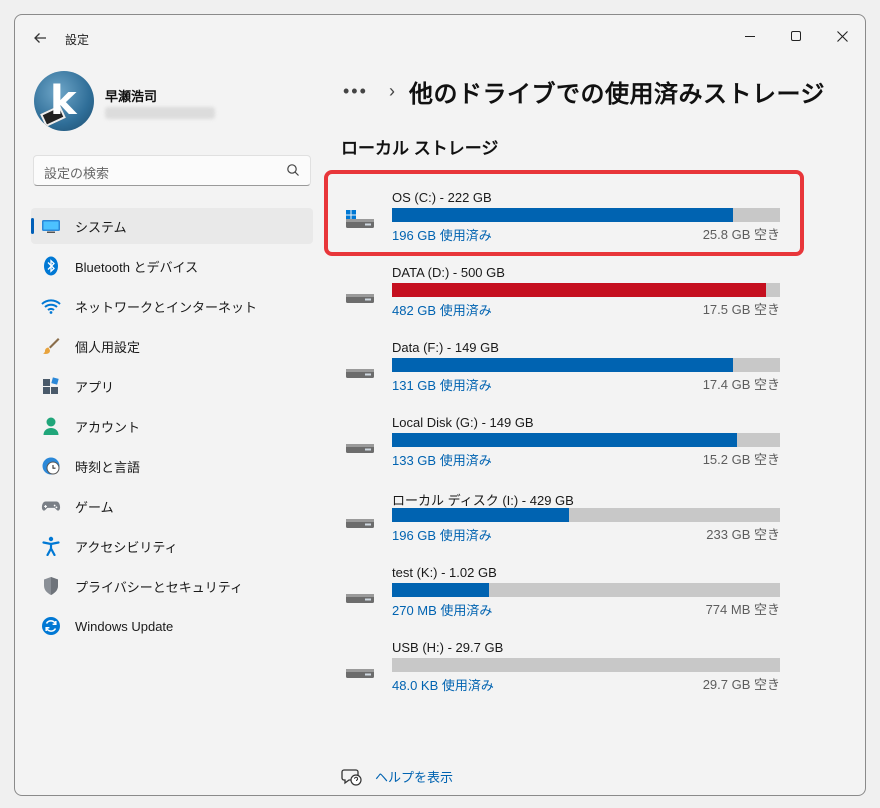  Describe the element at coordinates (443, 684) in the screenshot. I see `used-space-link: 48.0 KB 使用済み` at that location.